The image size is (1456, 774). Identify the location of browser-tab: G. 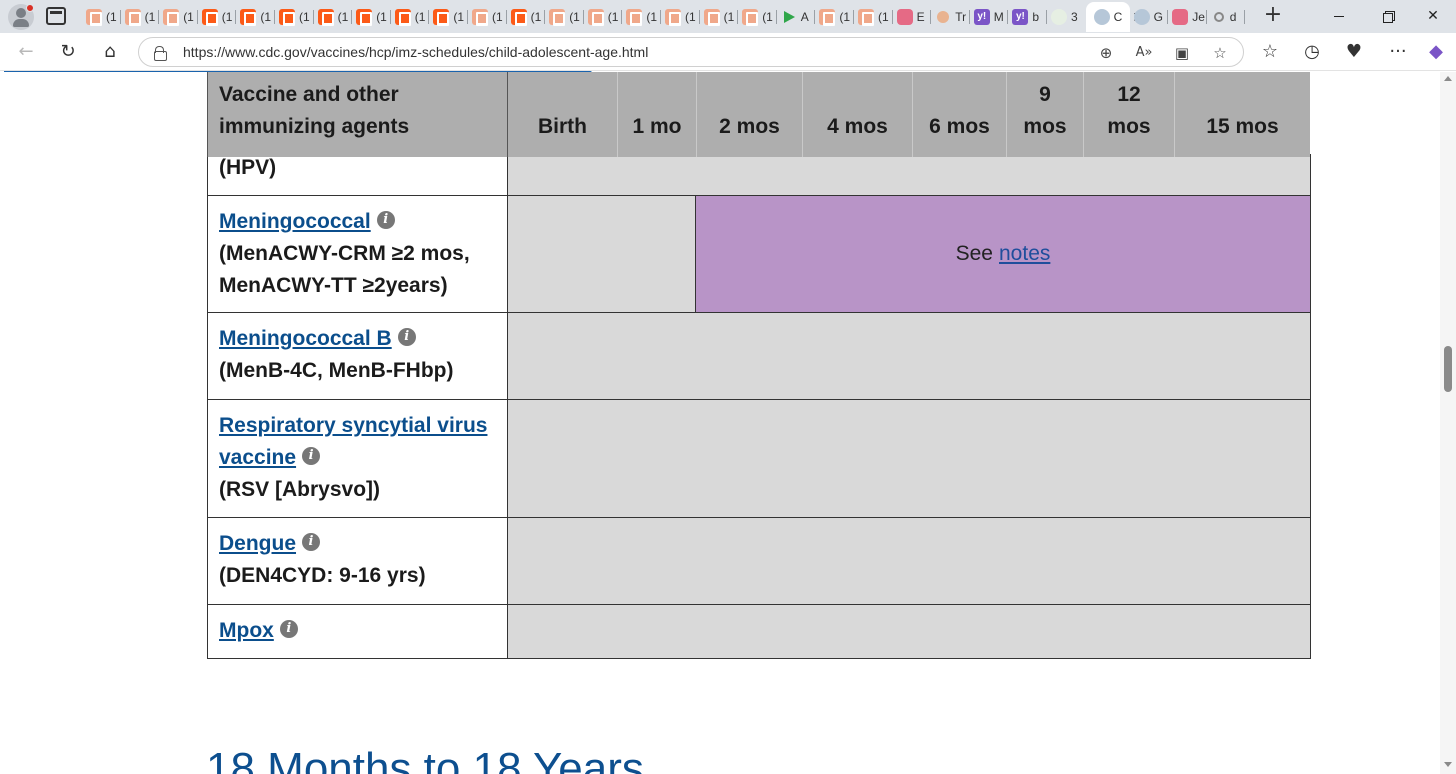
(1149, 17).